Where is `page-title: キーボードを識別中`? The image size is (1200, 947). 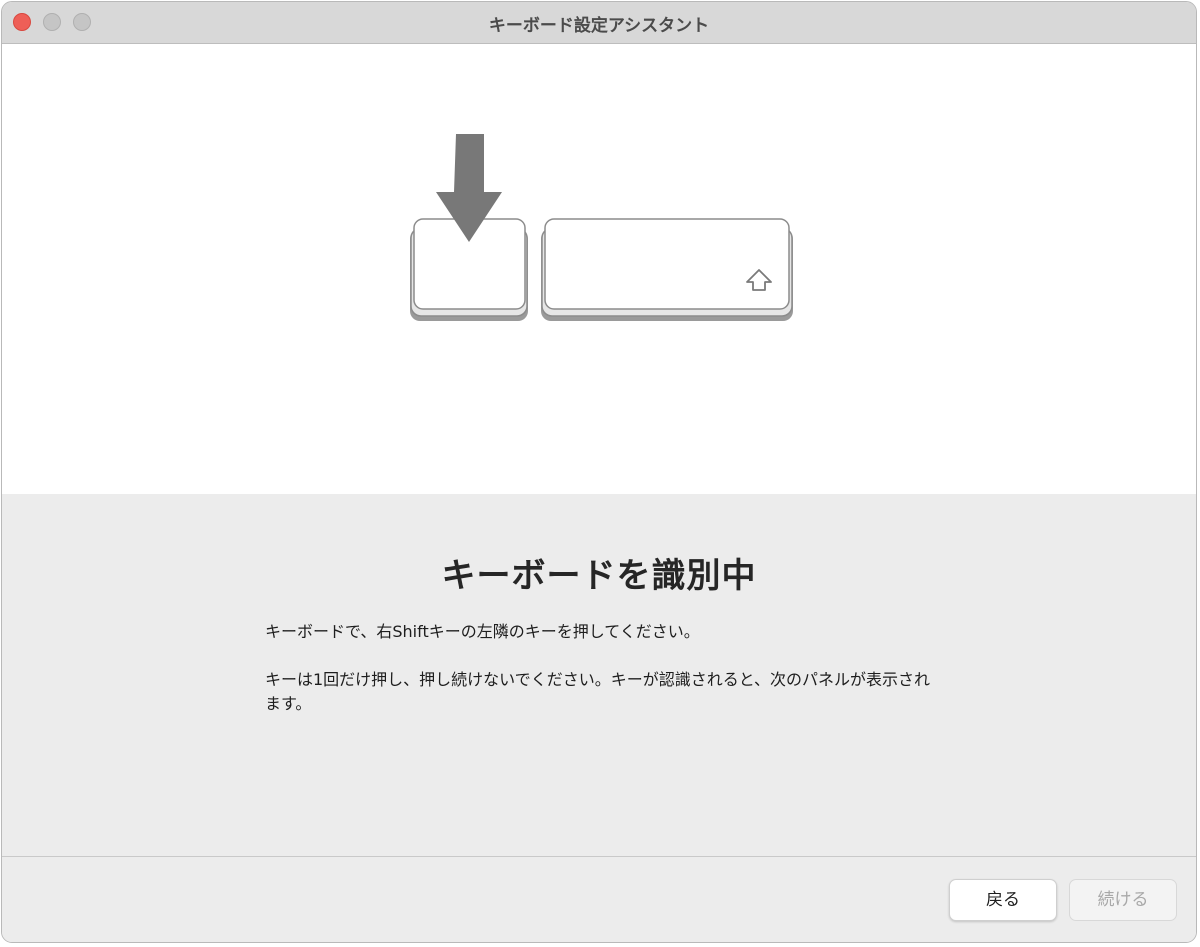 page-title: キーボードを識別中 is located at coordinates (599, 576).